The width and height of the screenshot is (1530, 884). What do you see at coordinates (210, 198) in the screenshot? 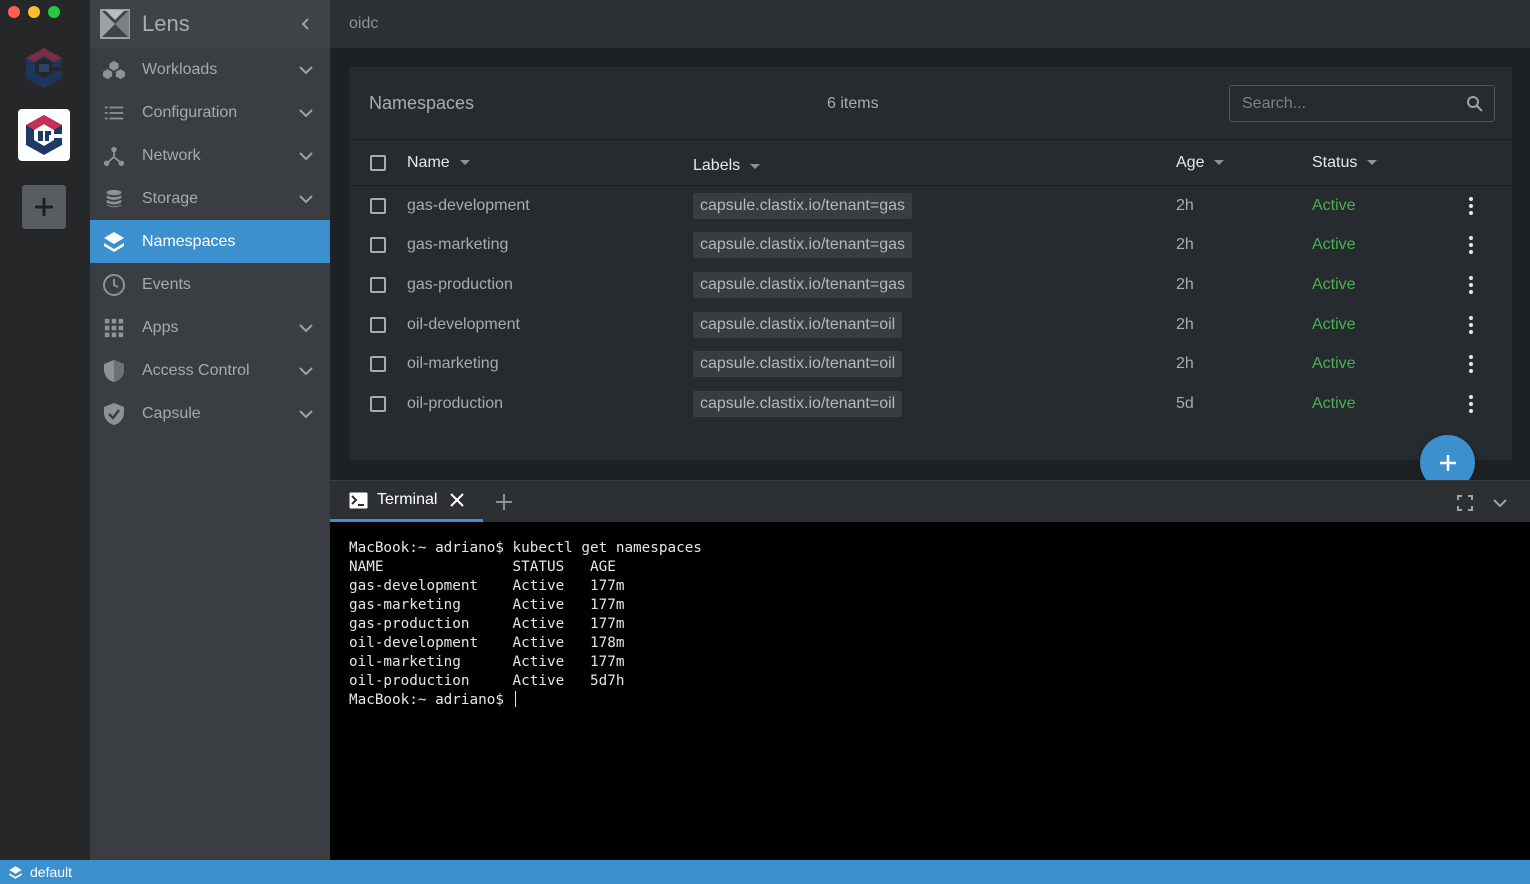
I see `sidebar-item-storage: Storage` at bounding box center [210, 198].